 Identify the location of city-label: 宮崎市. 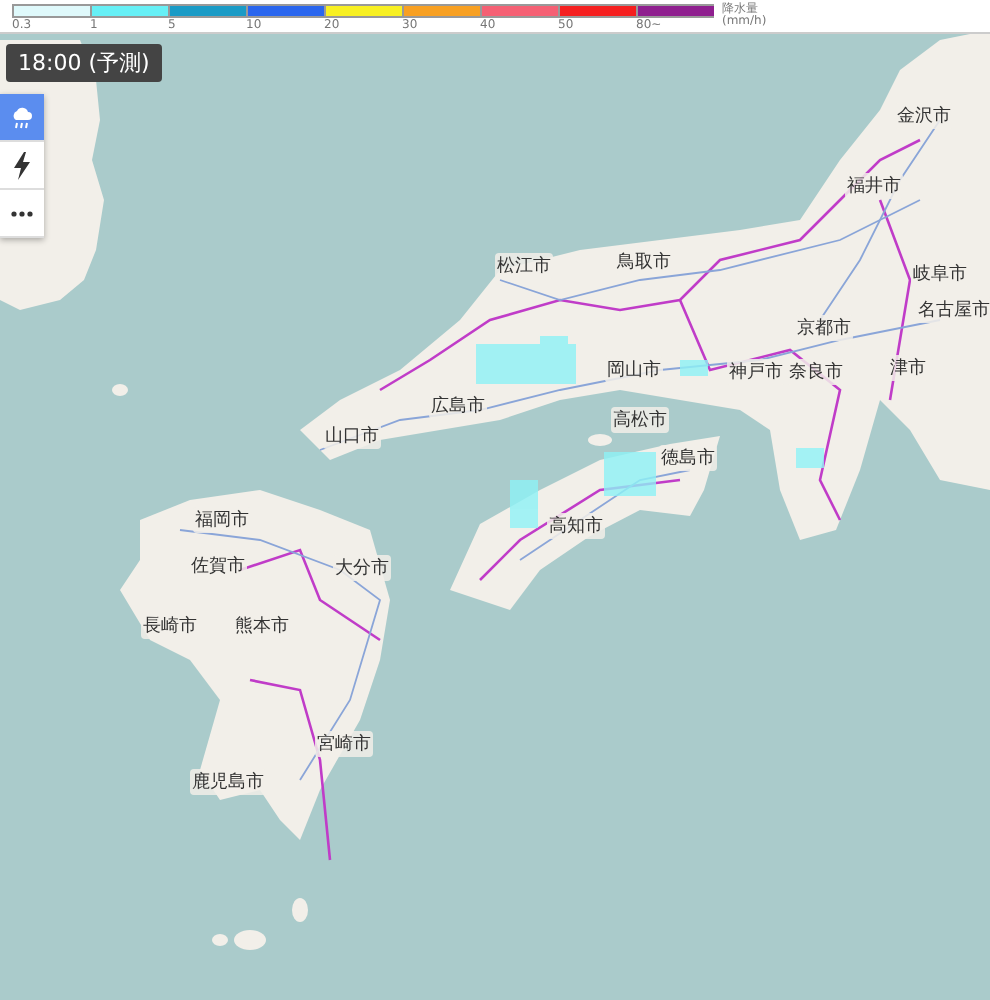
(344, 744).